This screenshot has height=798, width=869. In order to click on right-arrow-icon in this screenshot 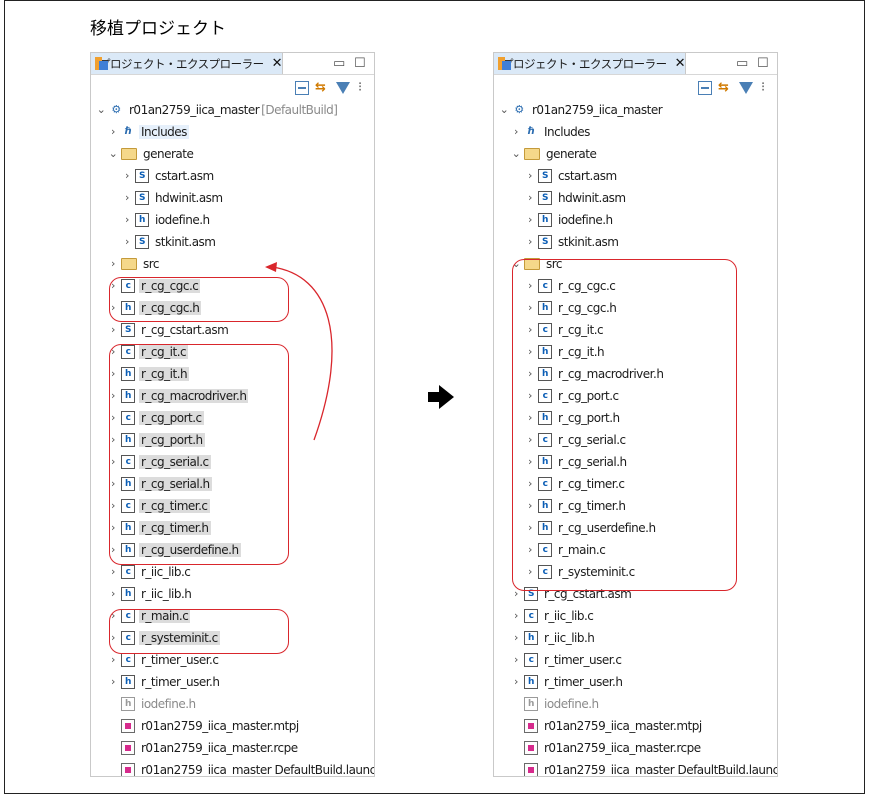, I will do `click(441, 397)`.